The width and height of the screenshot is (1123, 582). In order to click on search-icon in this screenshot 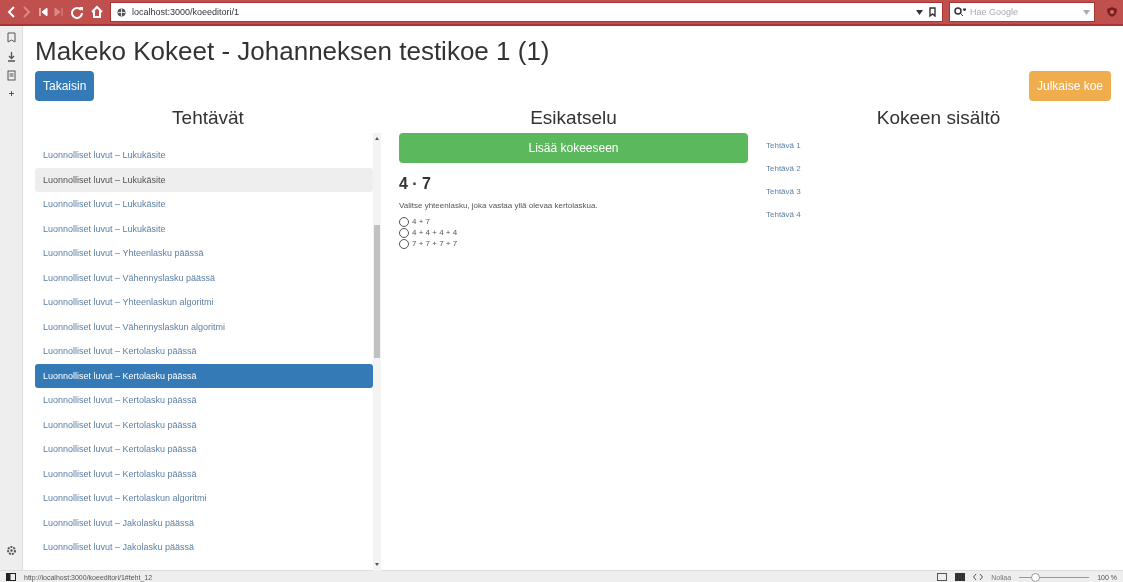, I will do `click(960, 12)`.